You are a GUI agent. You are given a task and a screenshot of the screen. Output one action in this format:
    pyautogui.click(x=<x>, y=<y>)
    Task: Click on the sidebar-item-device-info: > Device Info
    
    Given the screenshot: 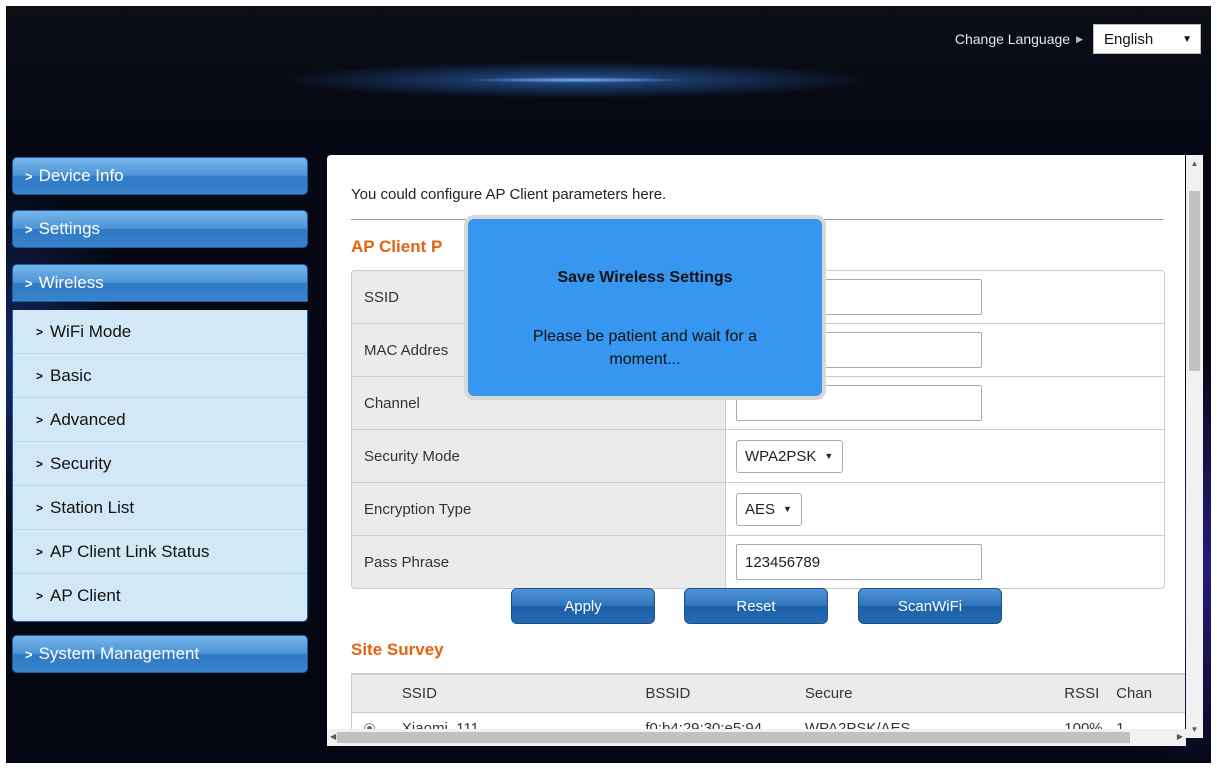 What is the action you would take?
    pyautogui.click(x=160, y=176)
    